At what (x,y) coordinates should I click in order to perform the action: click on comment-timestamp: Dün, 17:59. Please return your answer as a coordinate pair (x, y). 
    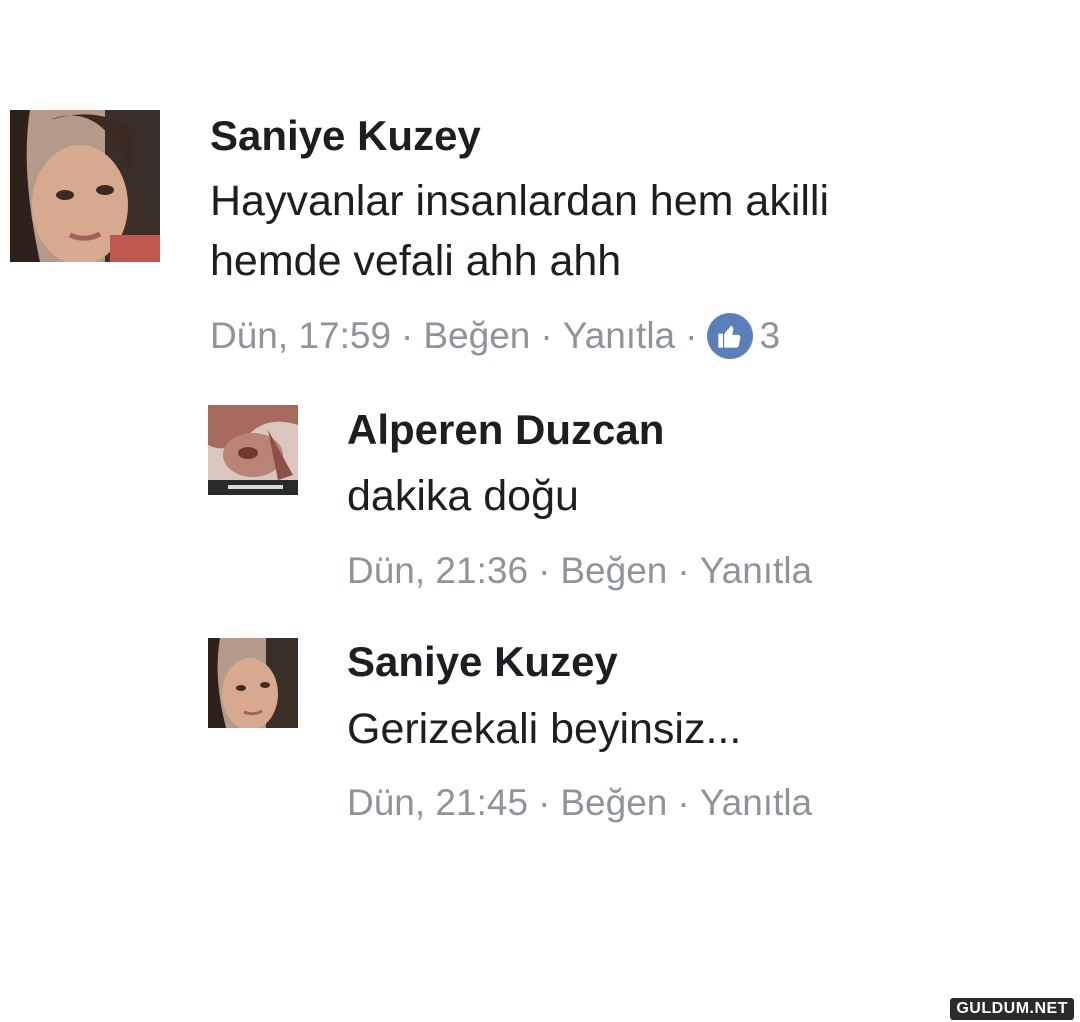
    Looking at the image, I should click on (301, 335).